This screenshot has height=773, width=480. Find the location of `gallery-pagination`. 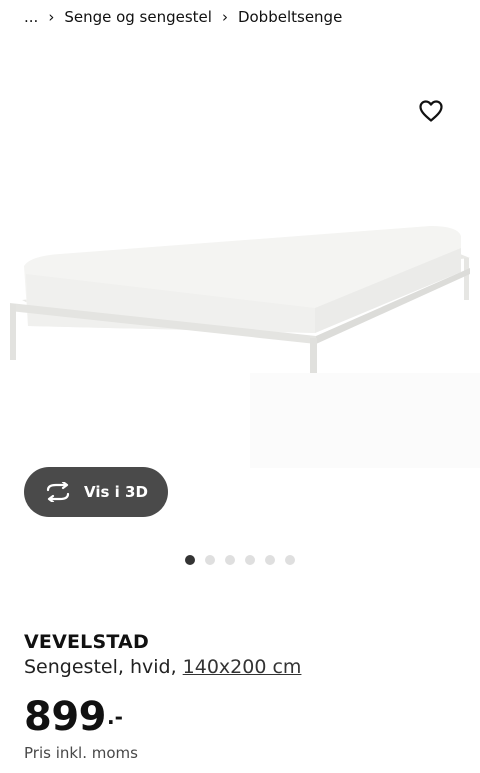

gallery-pagination is located at coordinates (240, 560).